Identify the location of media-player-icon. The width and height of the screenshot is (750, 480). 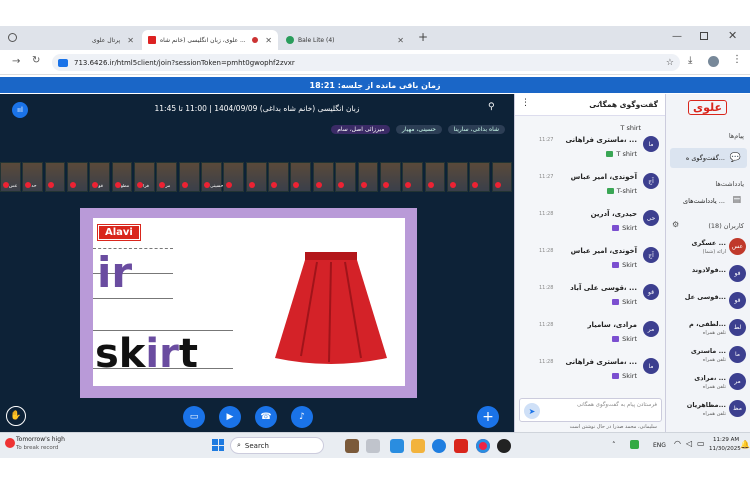
(504, 446).